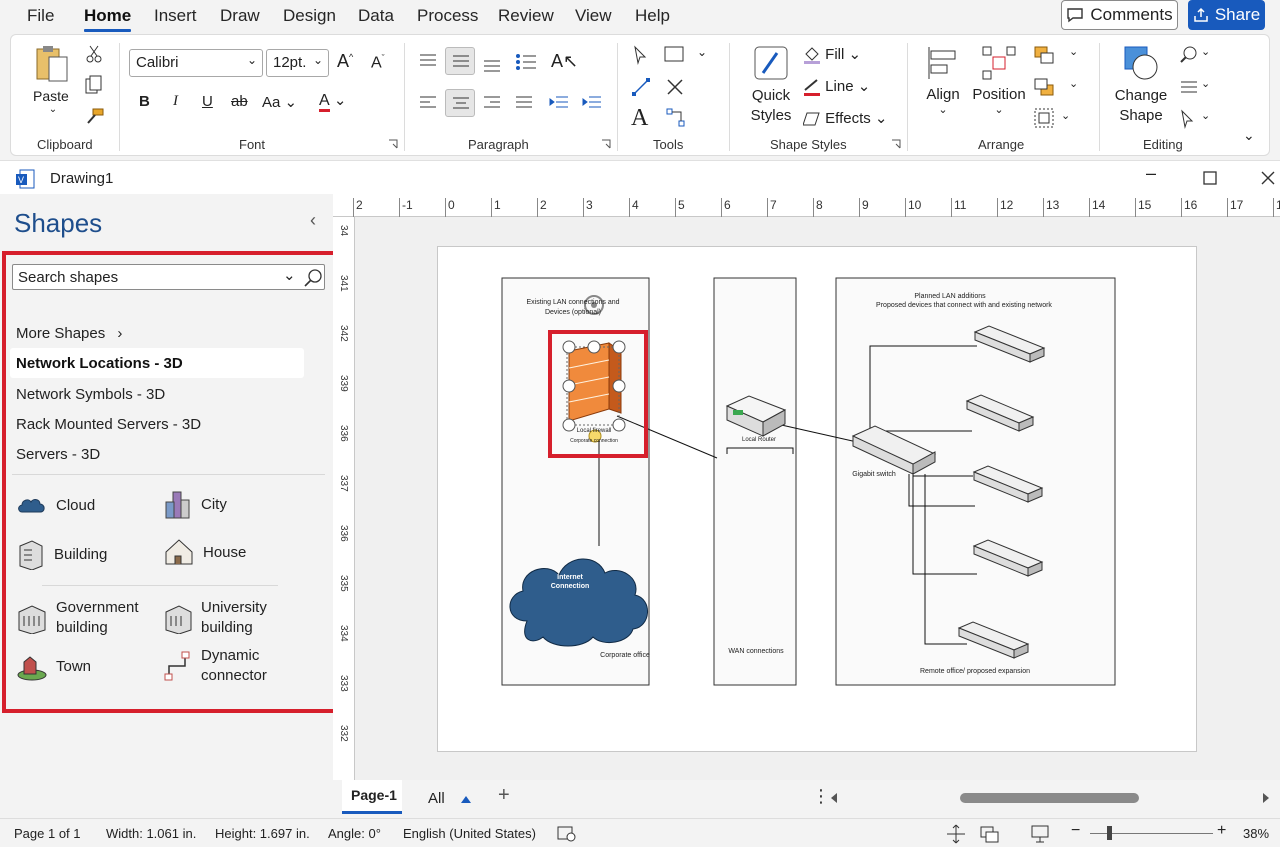  What do you see at coordinates (428, 61) in the screenshot?
I see `align-top-icon` at bounding box center [428, 61].